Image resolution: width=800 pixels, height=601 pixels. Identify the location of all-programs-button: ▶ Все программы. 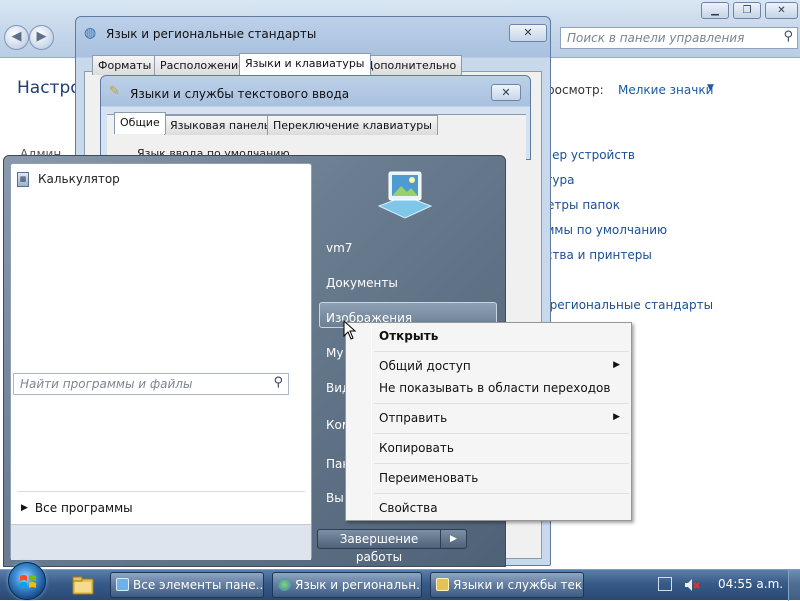
(77, 508).